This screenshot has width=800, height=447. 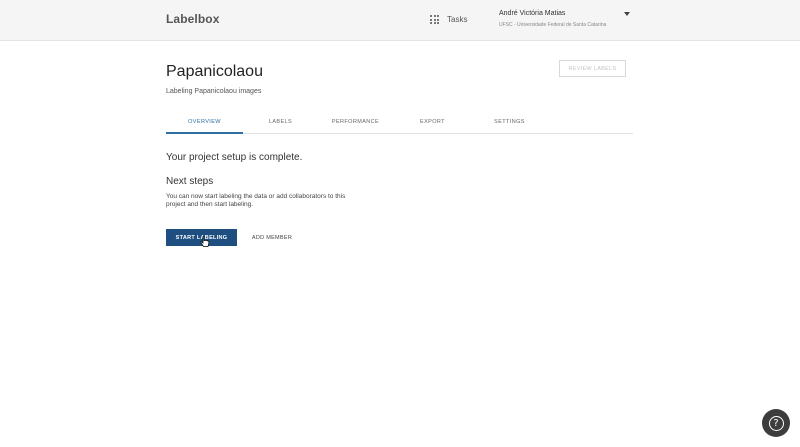 I want to click on tasks-button: Tasks, so click(x=448, y=19).